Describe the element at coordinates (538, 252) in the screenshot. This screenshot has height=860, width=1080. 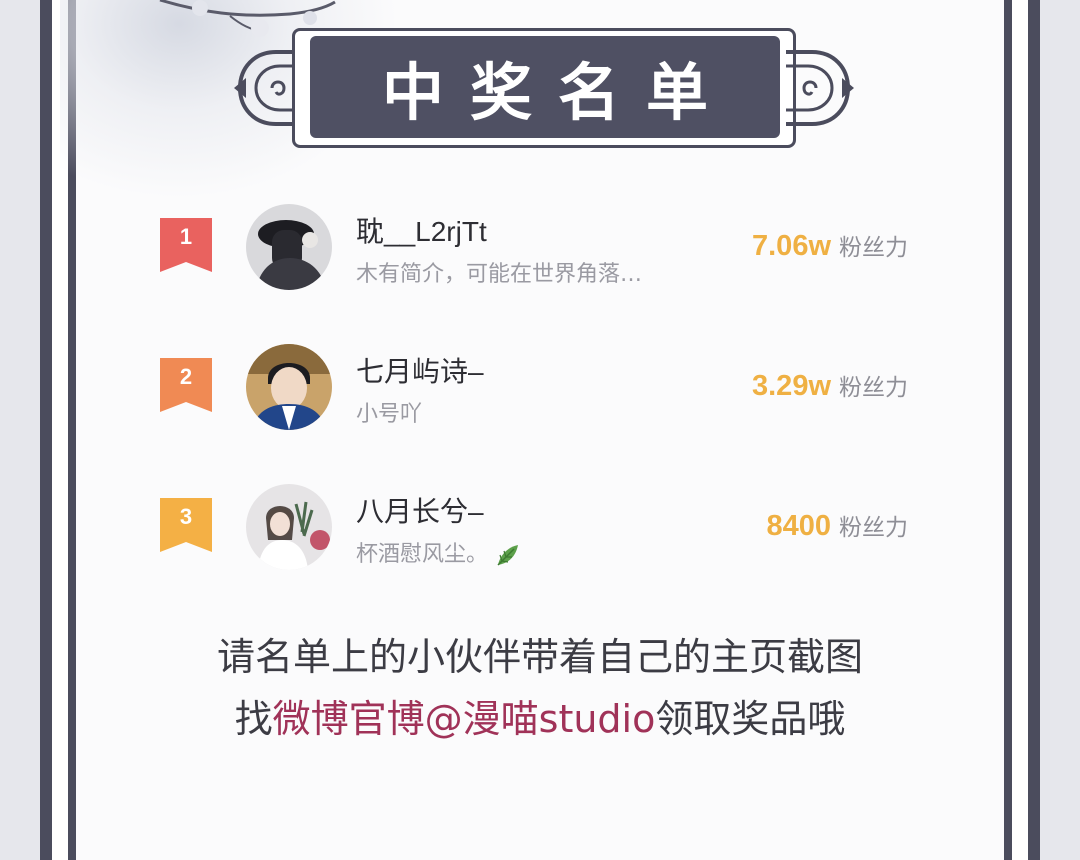
I see `winner-row-1: 1 耽__L2rjTt 木有简介，可能在世界角落… 7.06w 粉丝力` at that location.